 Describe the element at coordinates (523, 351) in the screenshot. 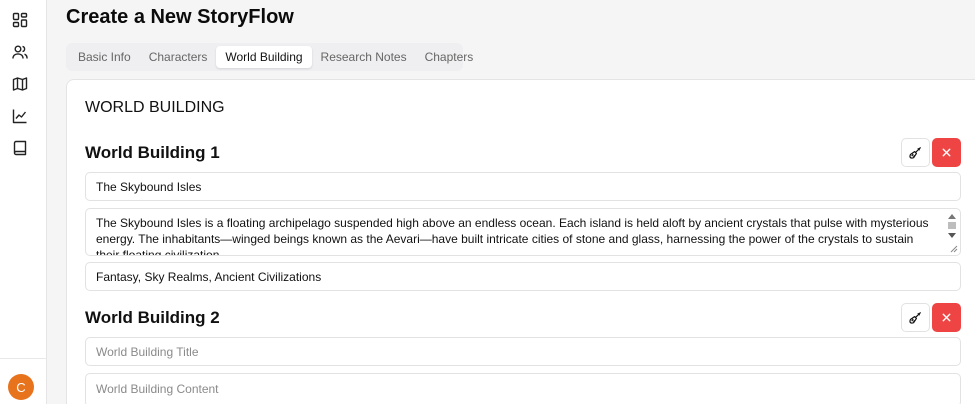

I see `title-input: World Building Title` at that location.